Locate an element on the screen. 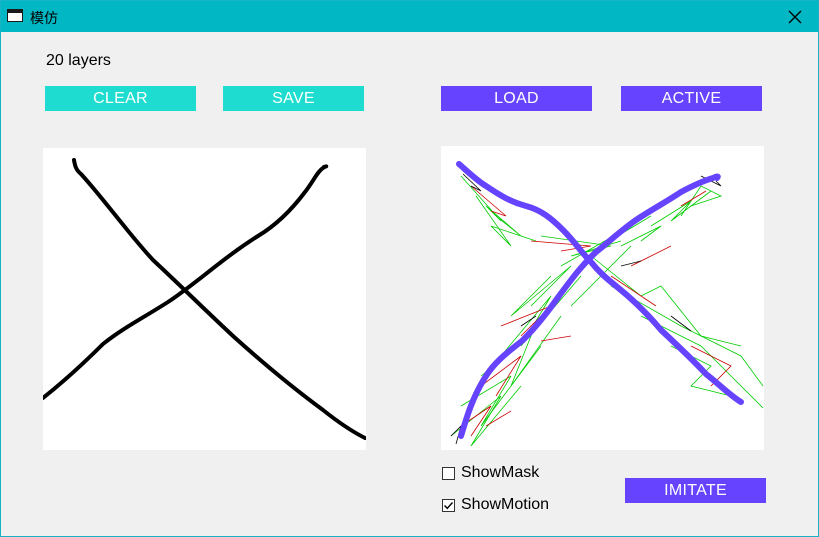 The width and height of the screenshot is (819, 537). show-motion-option: ShowMotion is located at coordinates (495, 505).